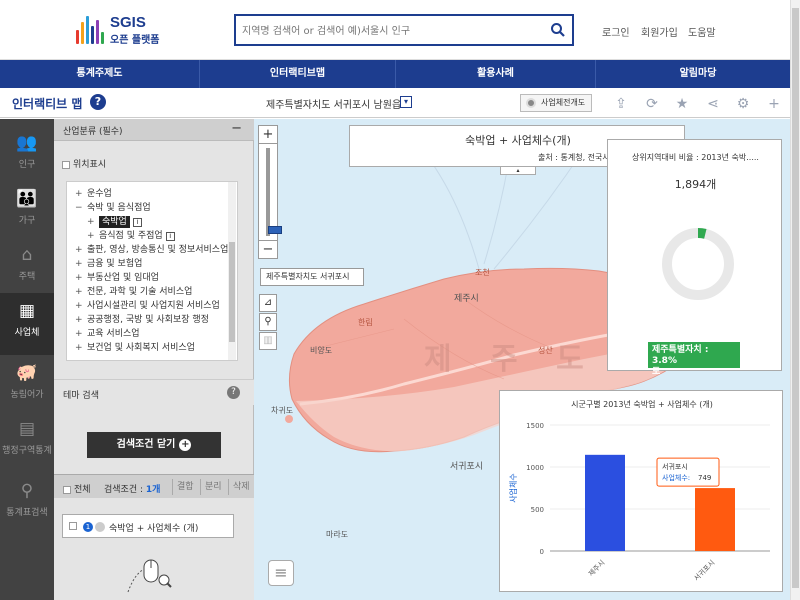  What do you see at coordinates (27, 386) in the screenshot?
I see `rail-item-farm: 🐖 농림어가` at bounding box center [27, 386].